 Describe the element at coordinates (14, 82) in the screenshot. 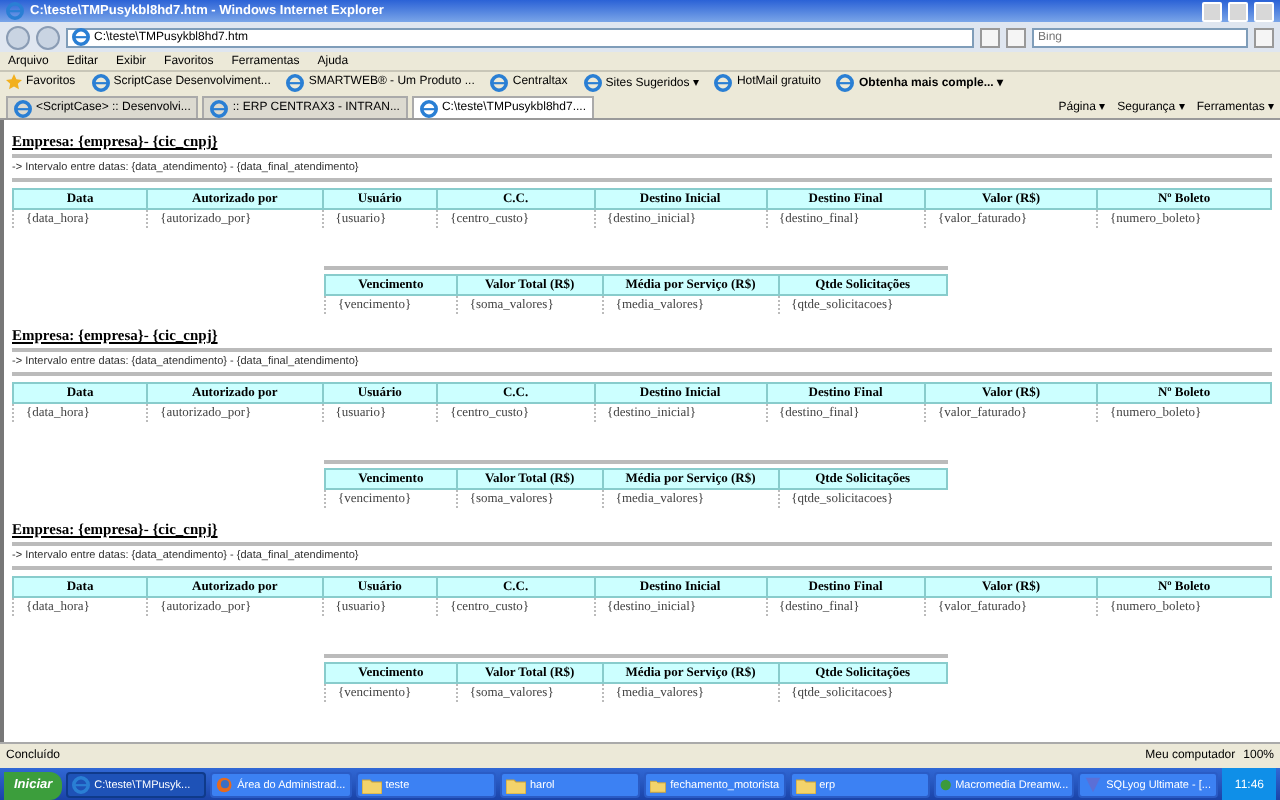

I see `star-icon` at that location.